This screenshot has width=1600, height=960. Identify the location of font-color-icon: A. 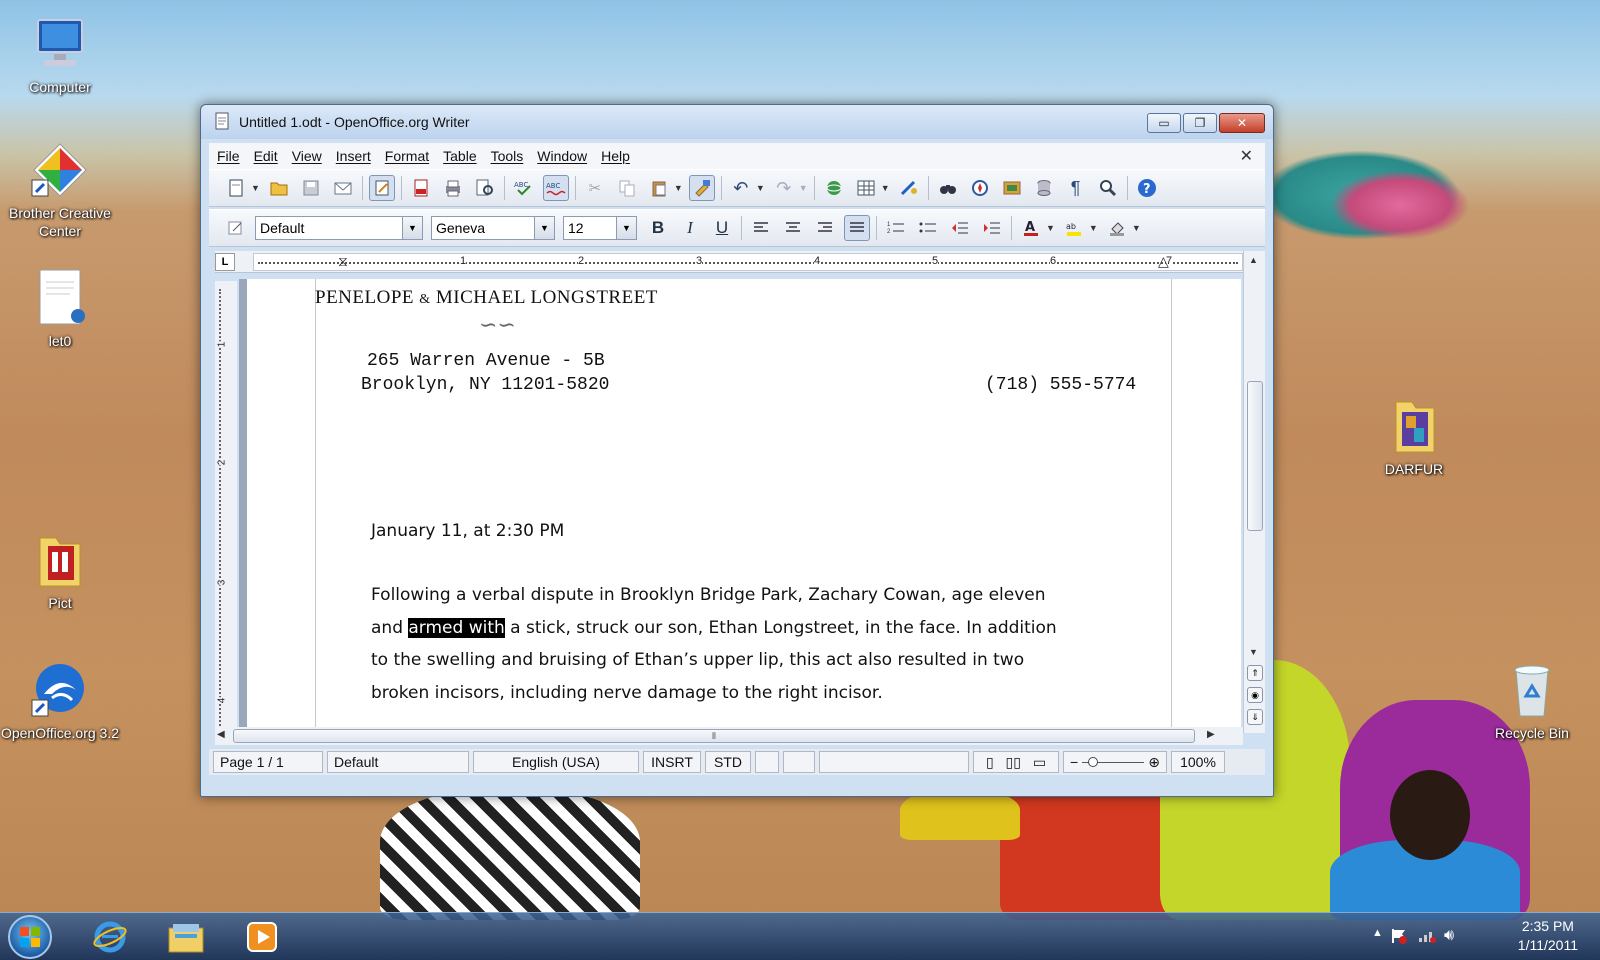
(1031, 228).